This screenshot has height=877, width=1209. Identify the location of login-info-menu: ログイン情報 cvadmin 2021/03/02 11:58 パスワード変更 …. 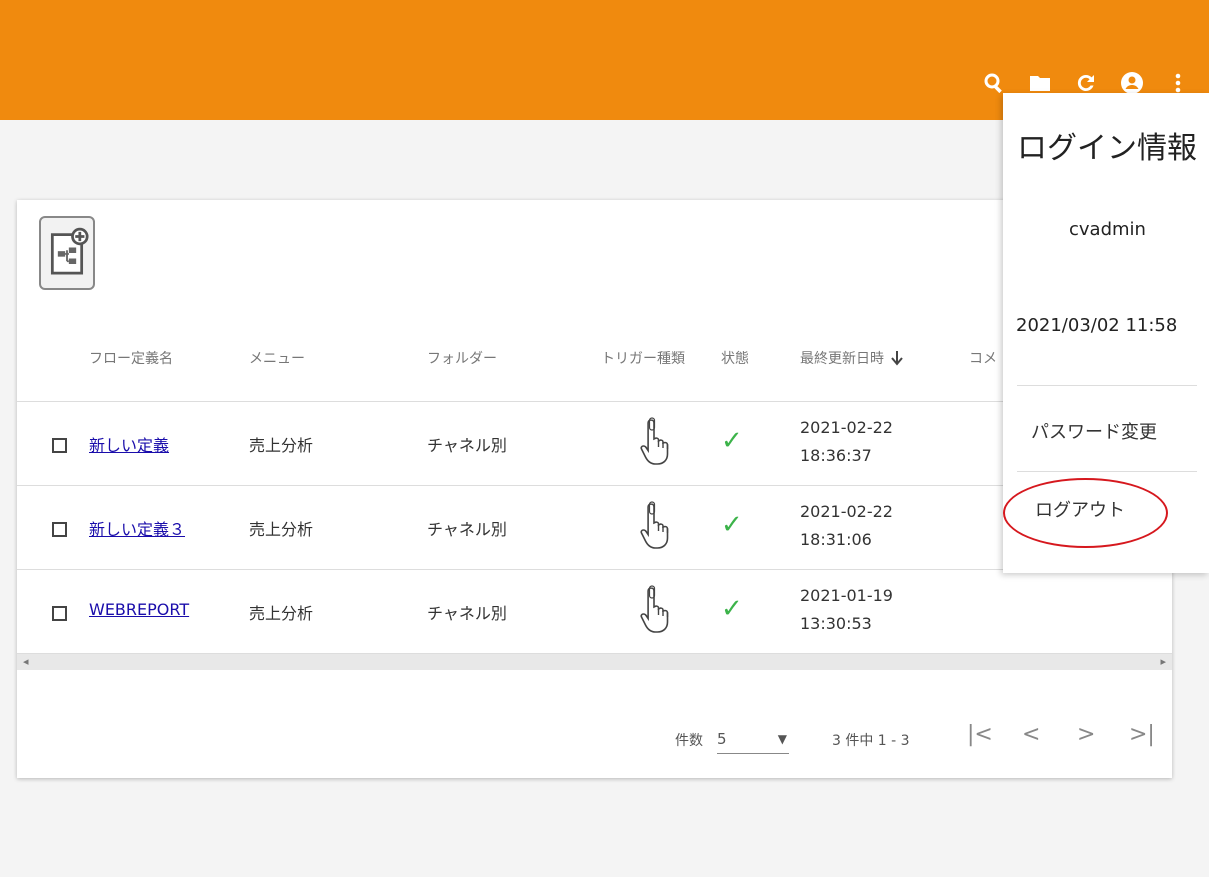
(1106, 333).